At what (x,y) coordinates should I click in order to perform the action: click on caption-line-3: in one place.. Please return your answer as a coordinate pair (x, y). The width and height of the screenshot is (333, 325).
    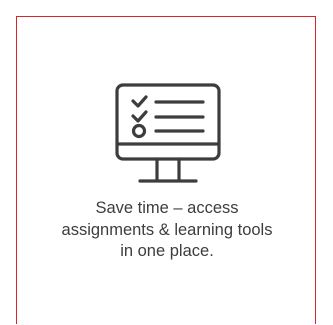
    Looking at the image, I should click on (167, 251).